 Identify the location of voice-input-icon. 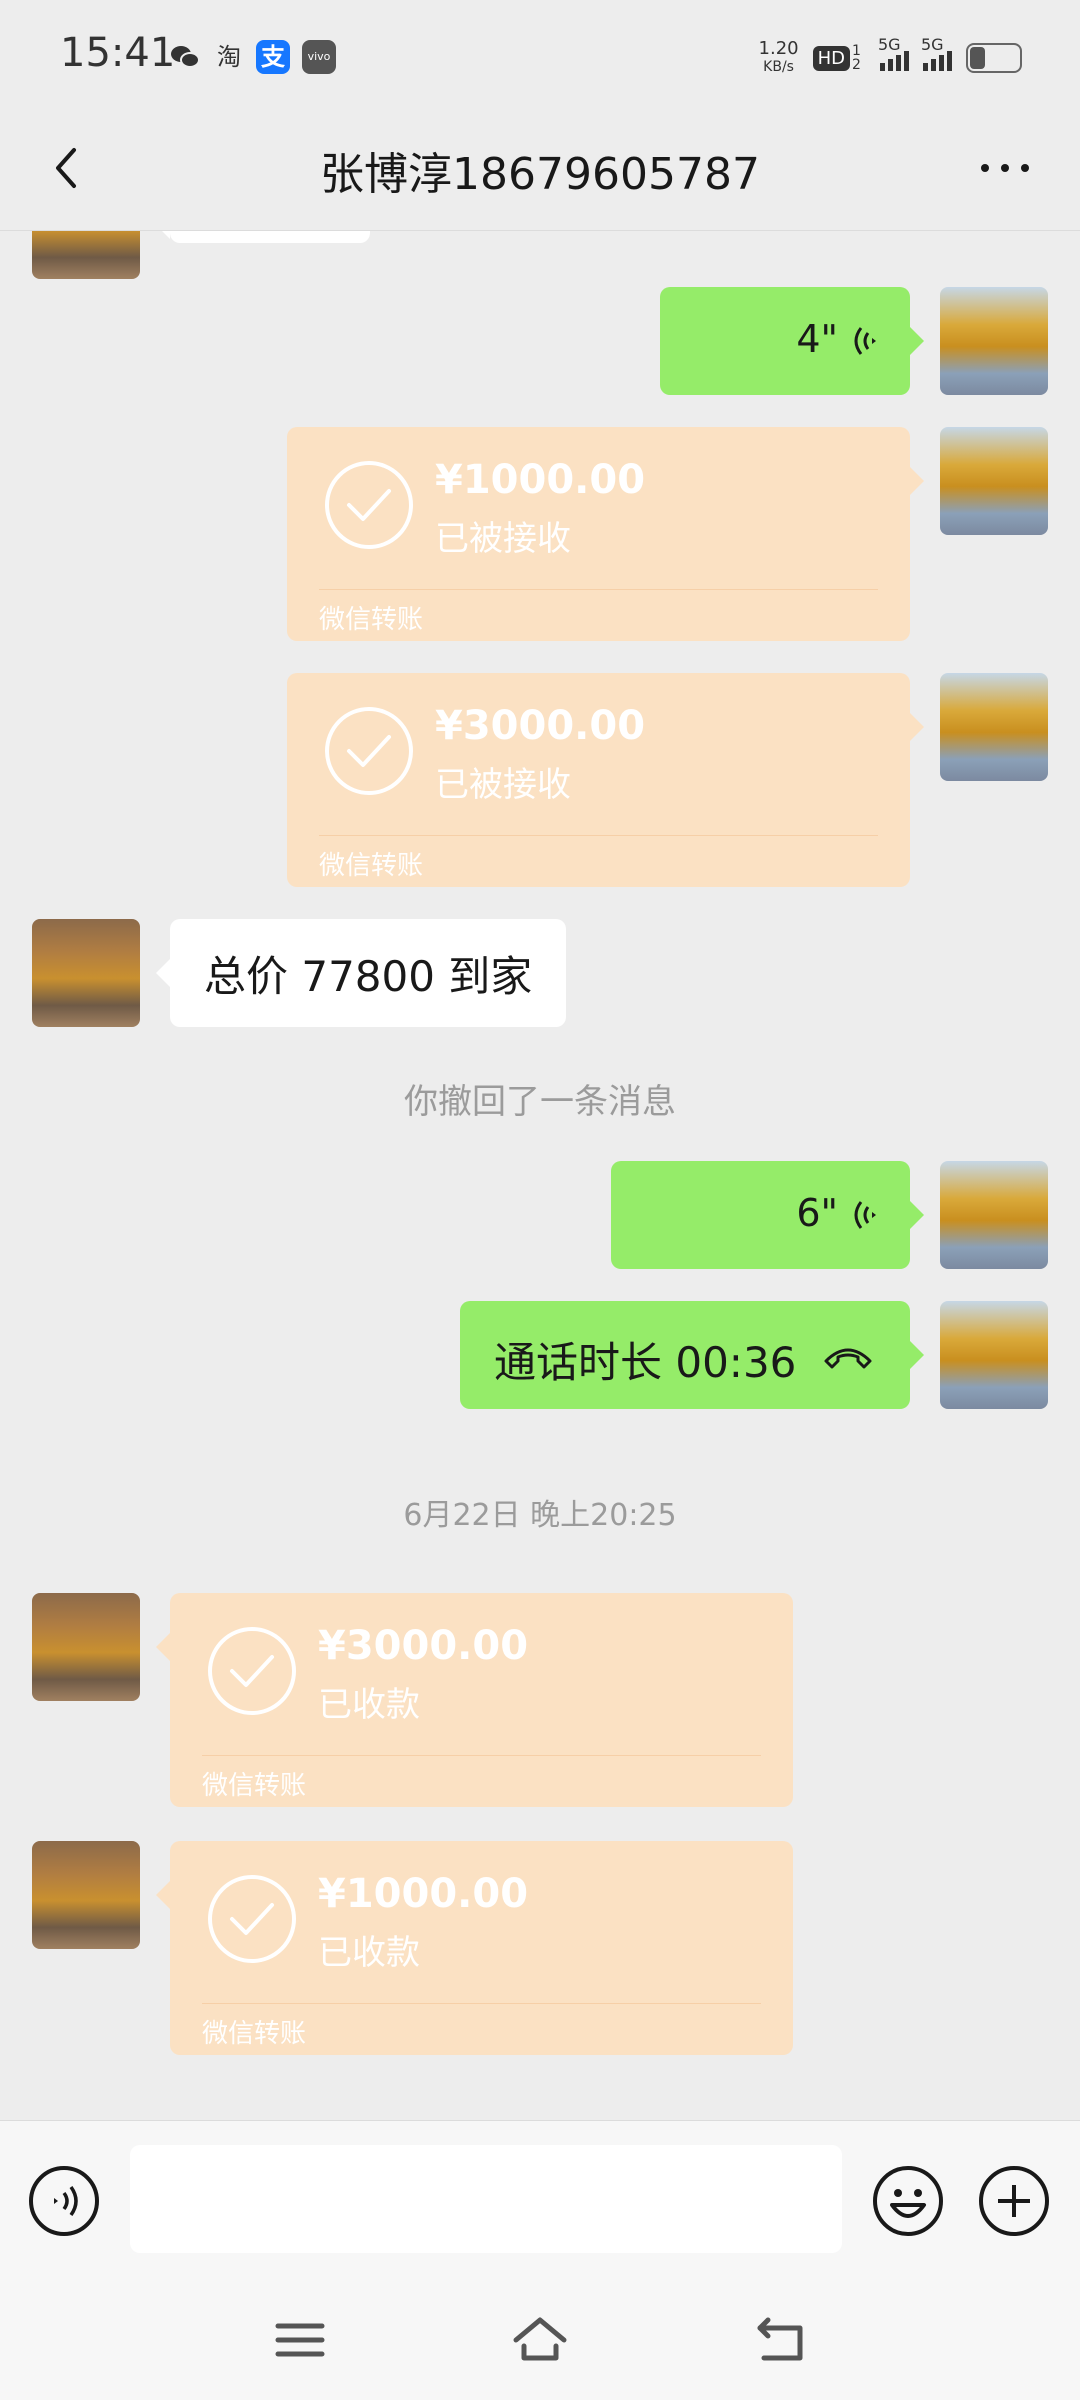
(64, 2201).